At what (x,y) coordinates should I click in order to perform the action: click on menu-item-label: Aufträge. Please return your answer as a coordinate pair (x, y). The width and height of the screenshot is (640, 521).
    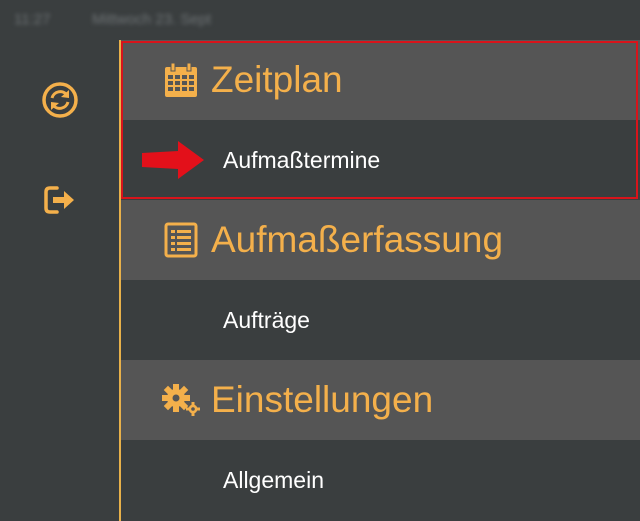
    Looking at the image, I should click on (266, 319).